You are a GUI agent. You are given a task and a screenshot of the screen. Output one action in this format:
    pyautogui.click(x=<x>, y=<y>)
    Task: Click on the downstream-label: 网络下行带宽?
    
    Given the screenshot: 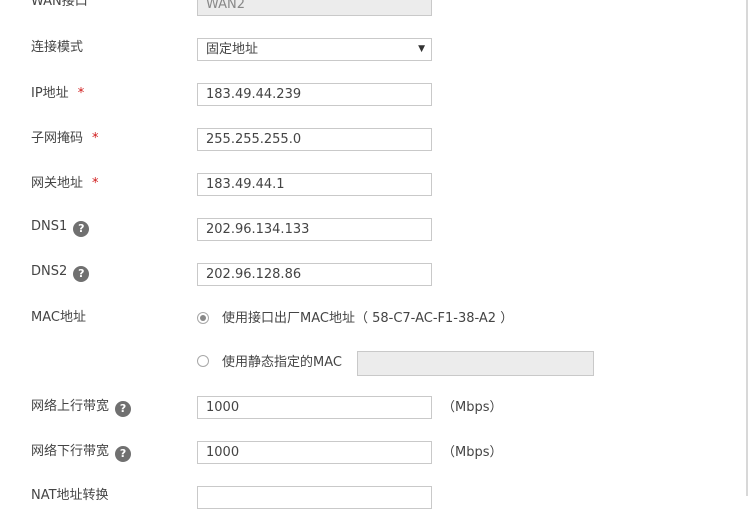 What is the action you would take?
    pyautogui.click(x=81, y=453)
    